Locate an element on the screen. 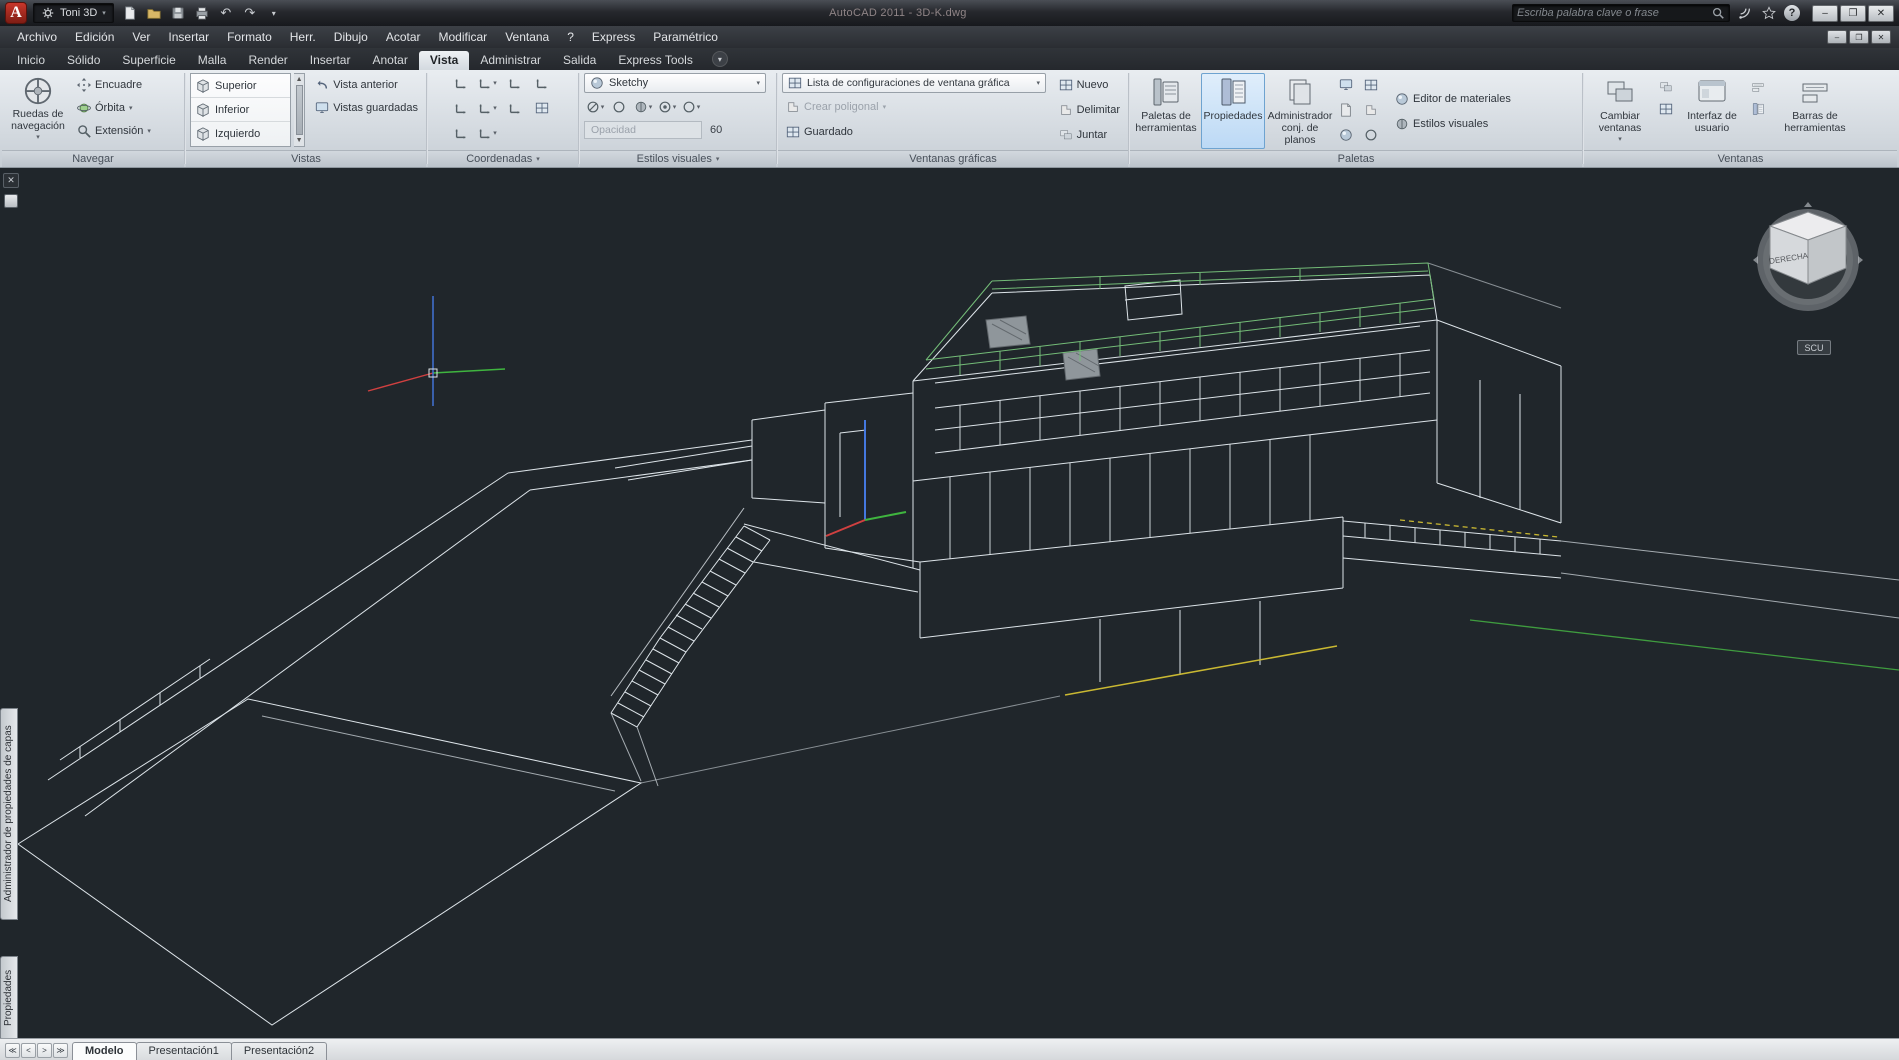  tab-express-tools: Express Tools is located at coordinates (655, 60).